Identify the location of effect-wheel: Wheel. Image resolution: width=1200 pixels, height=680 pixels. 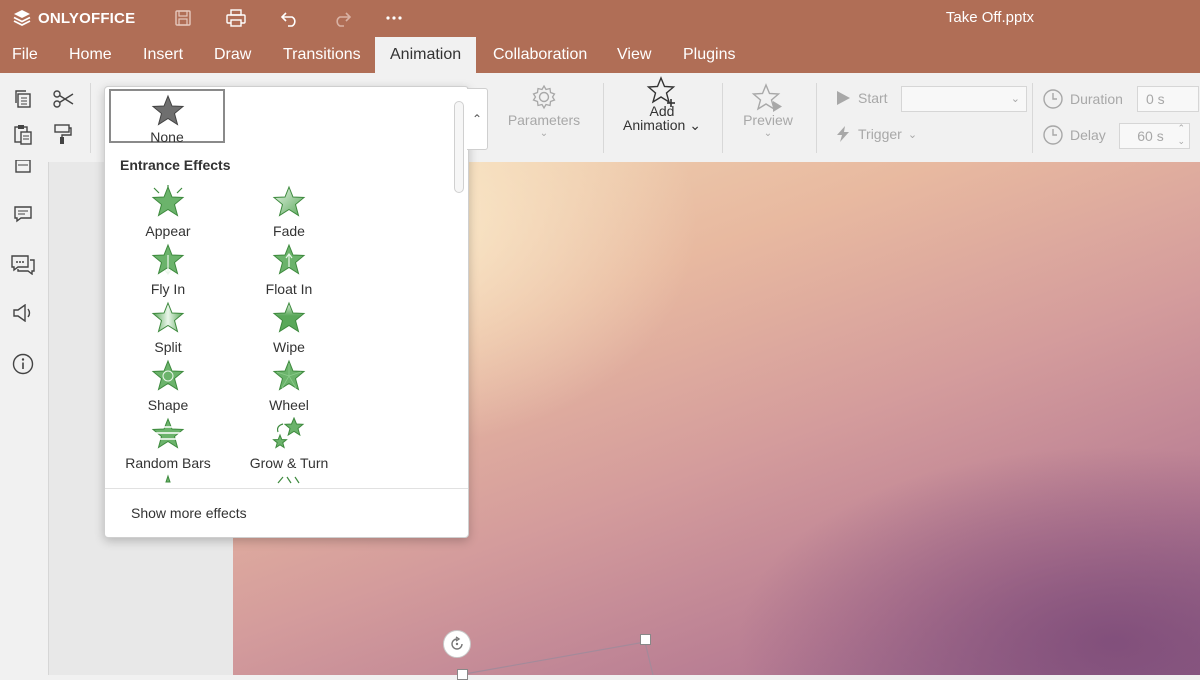
(289, 387).